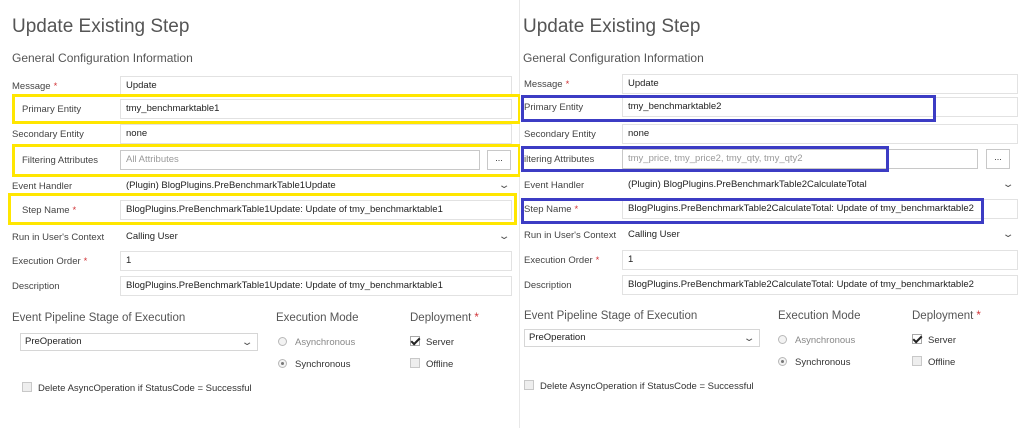 This screenshot has width=1024, height=428. What do you see at coordinates (559, 159) in the screenshot?
I see `filtering-attributes-label: iltering Attributes` at bounding box center [559, 159].